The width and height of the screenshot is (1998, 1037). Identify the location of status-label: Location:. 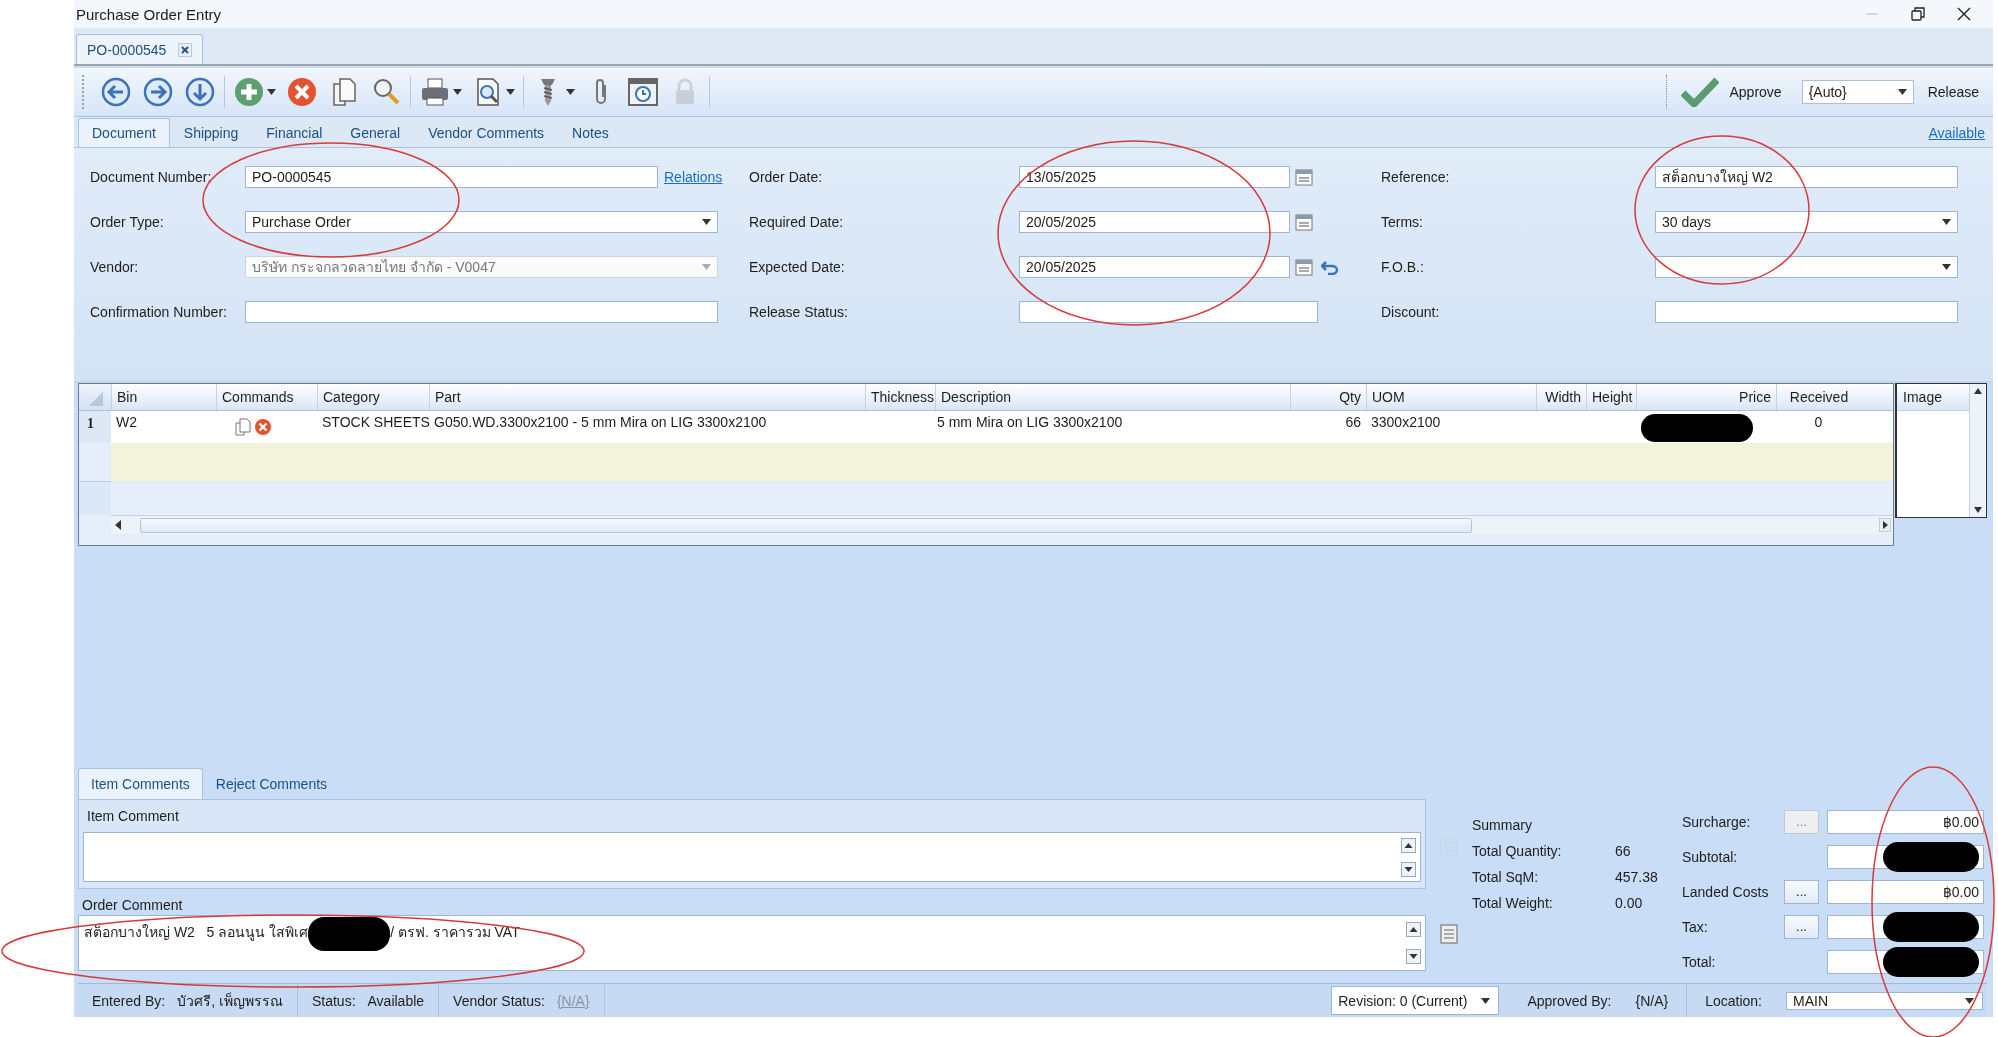
(1733, 1000).